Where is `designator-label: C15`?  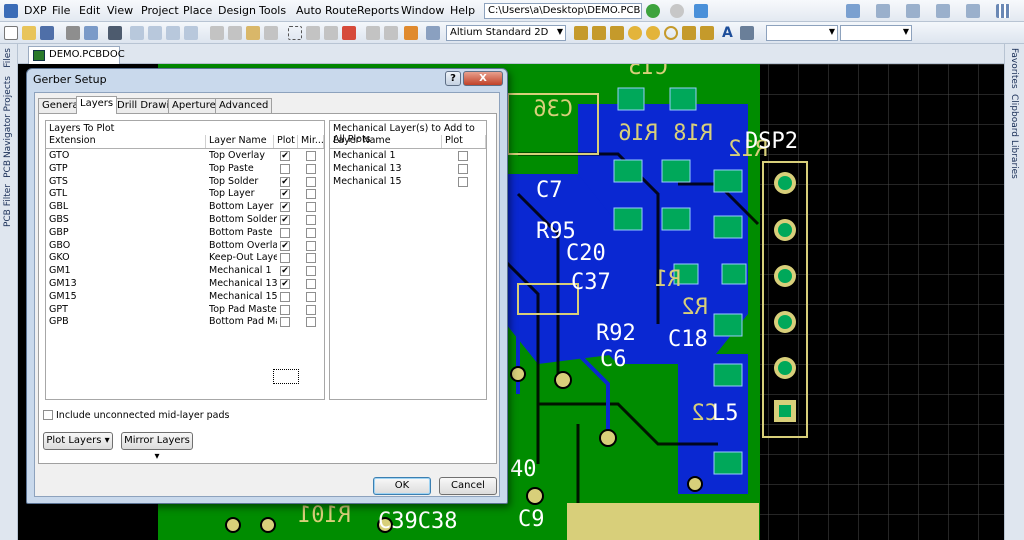 designator-label: C15 is located at coordinates (648, 72).